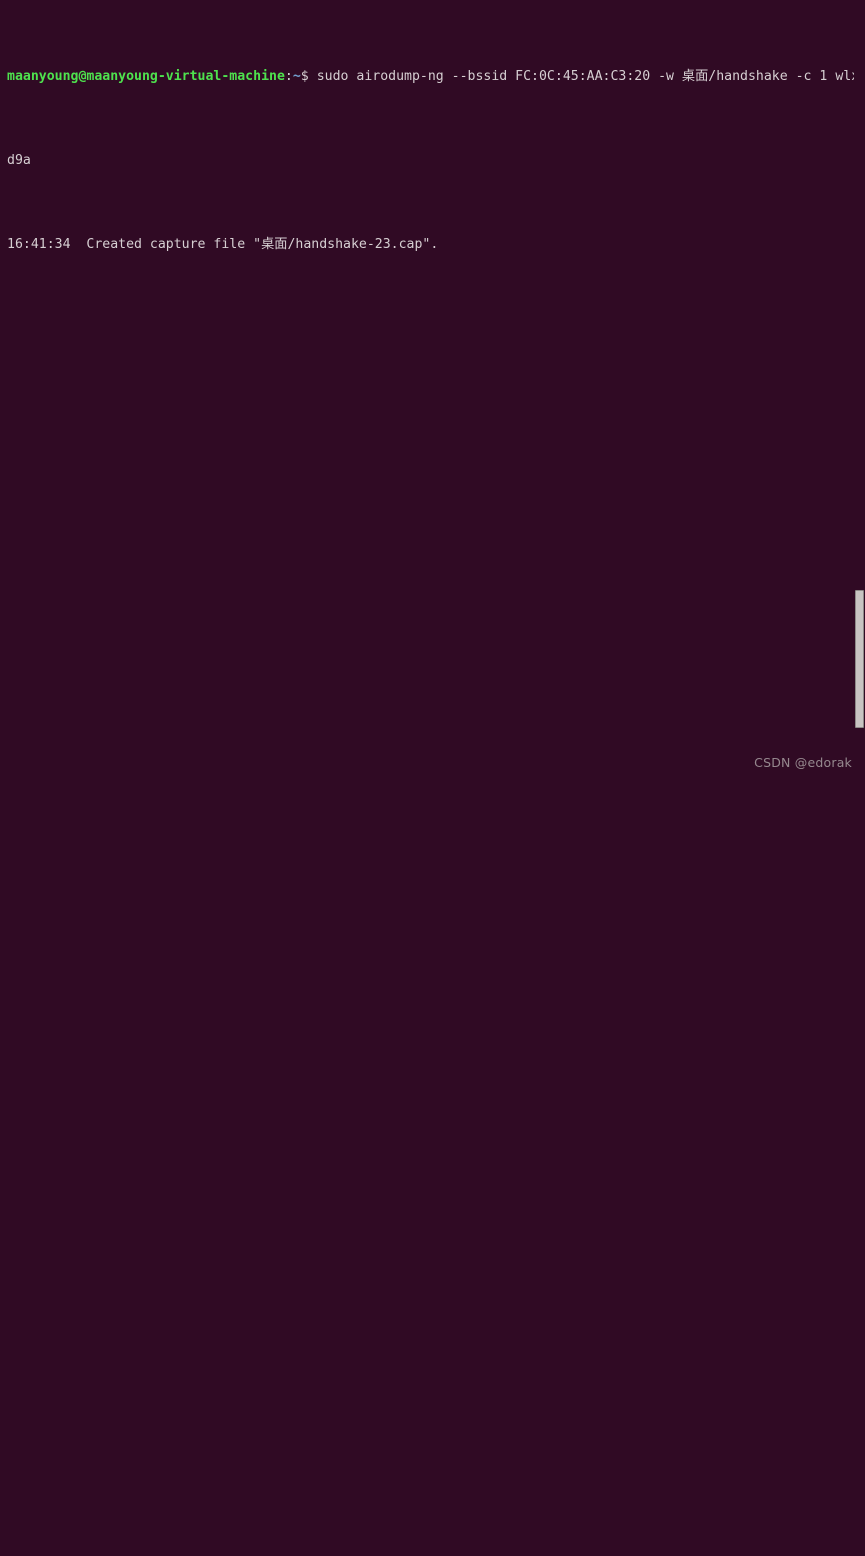  Describe the element at coordinates (436, 160) in the screenshot. I see `command-wrap-line: d9a` at that location.